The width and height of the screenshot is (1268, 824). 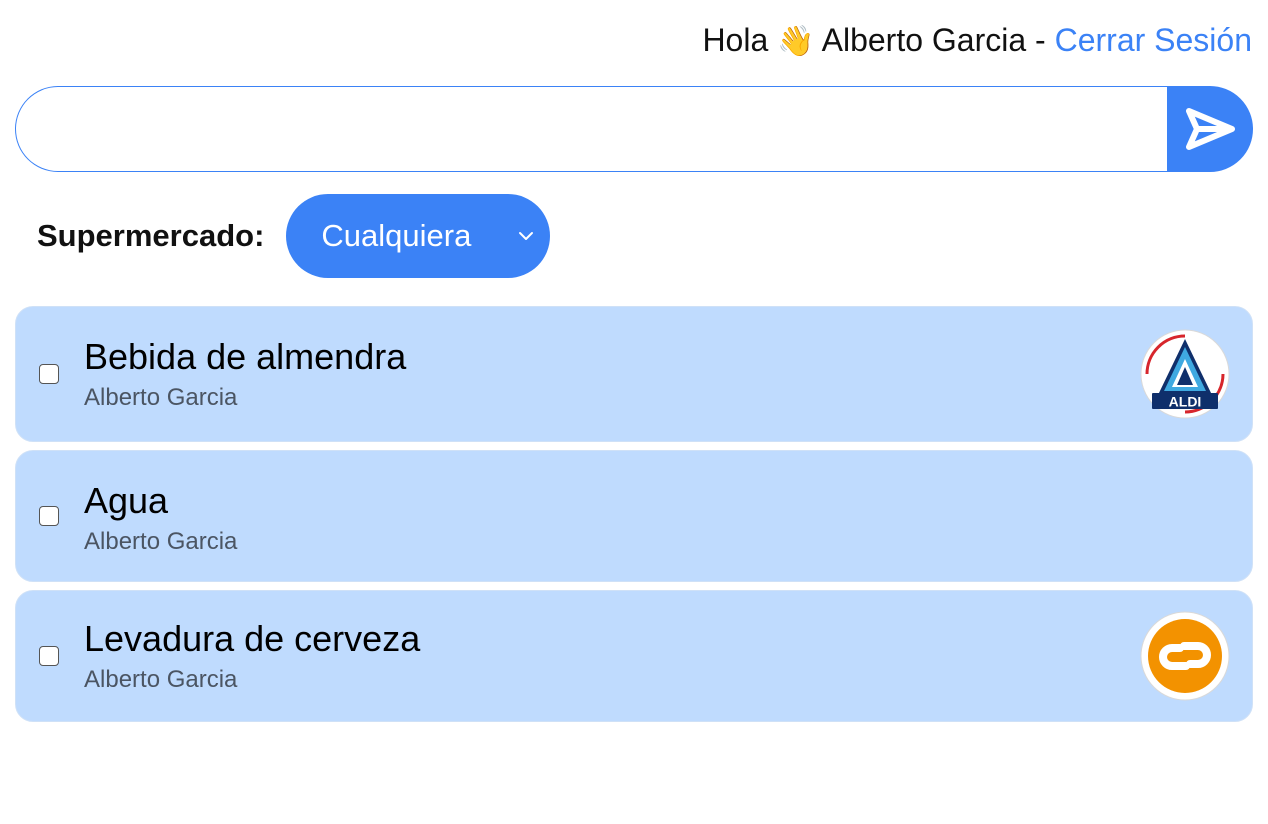 I want to click on item-name: Levadura de cerveza, so click(x=252, y=638).